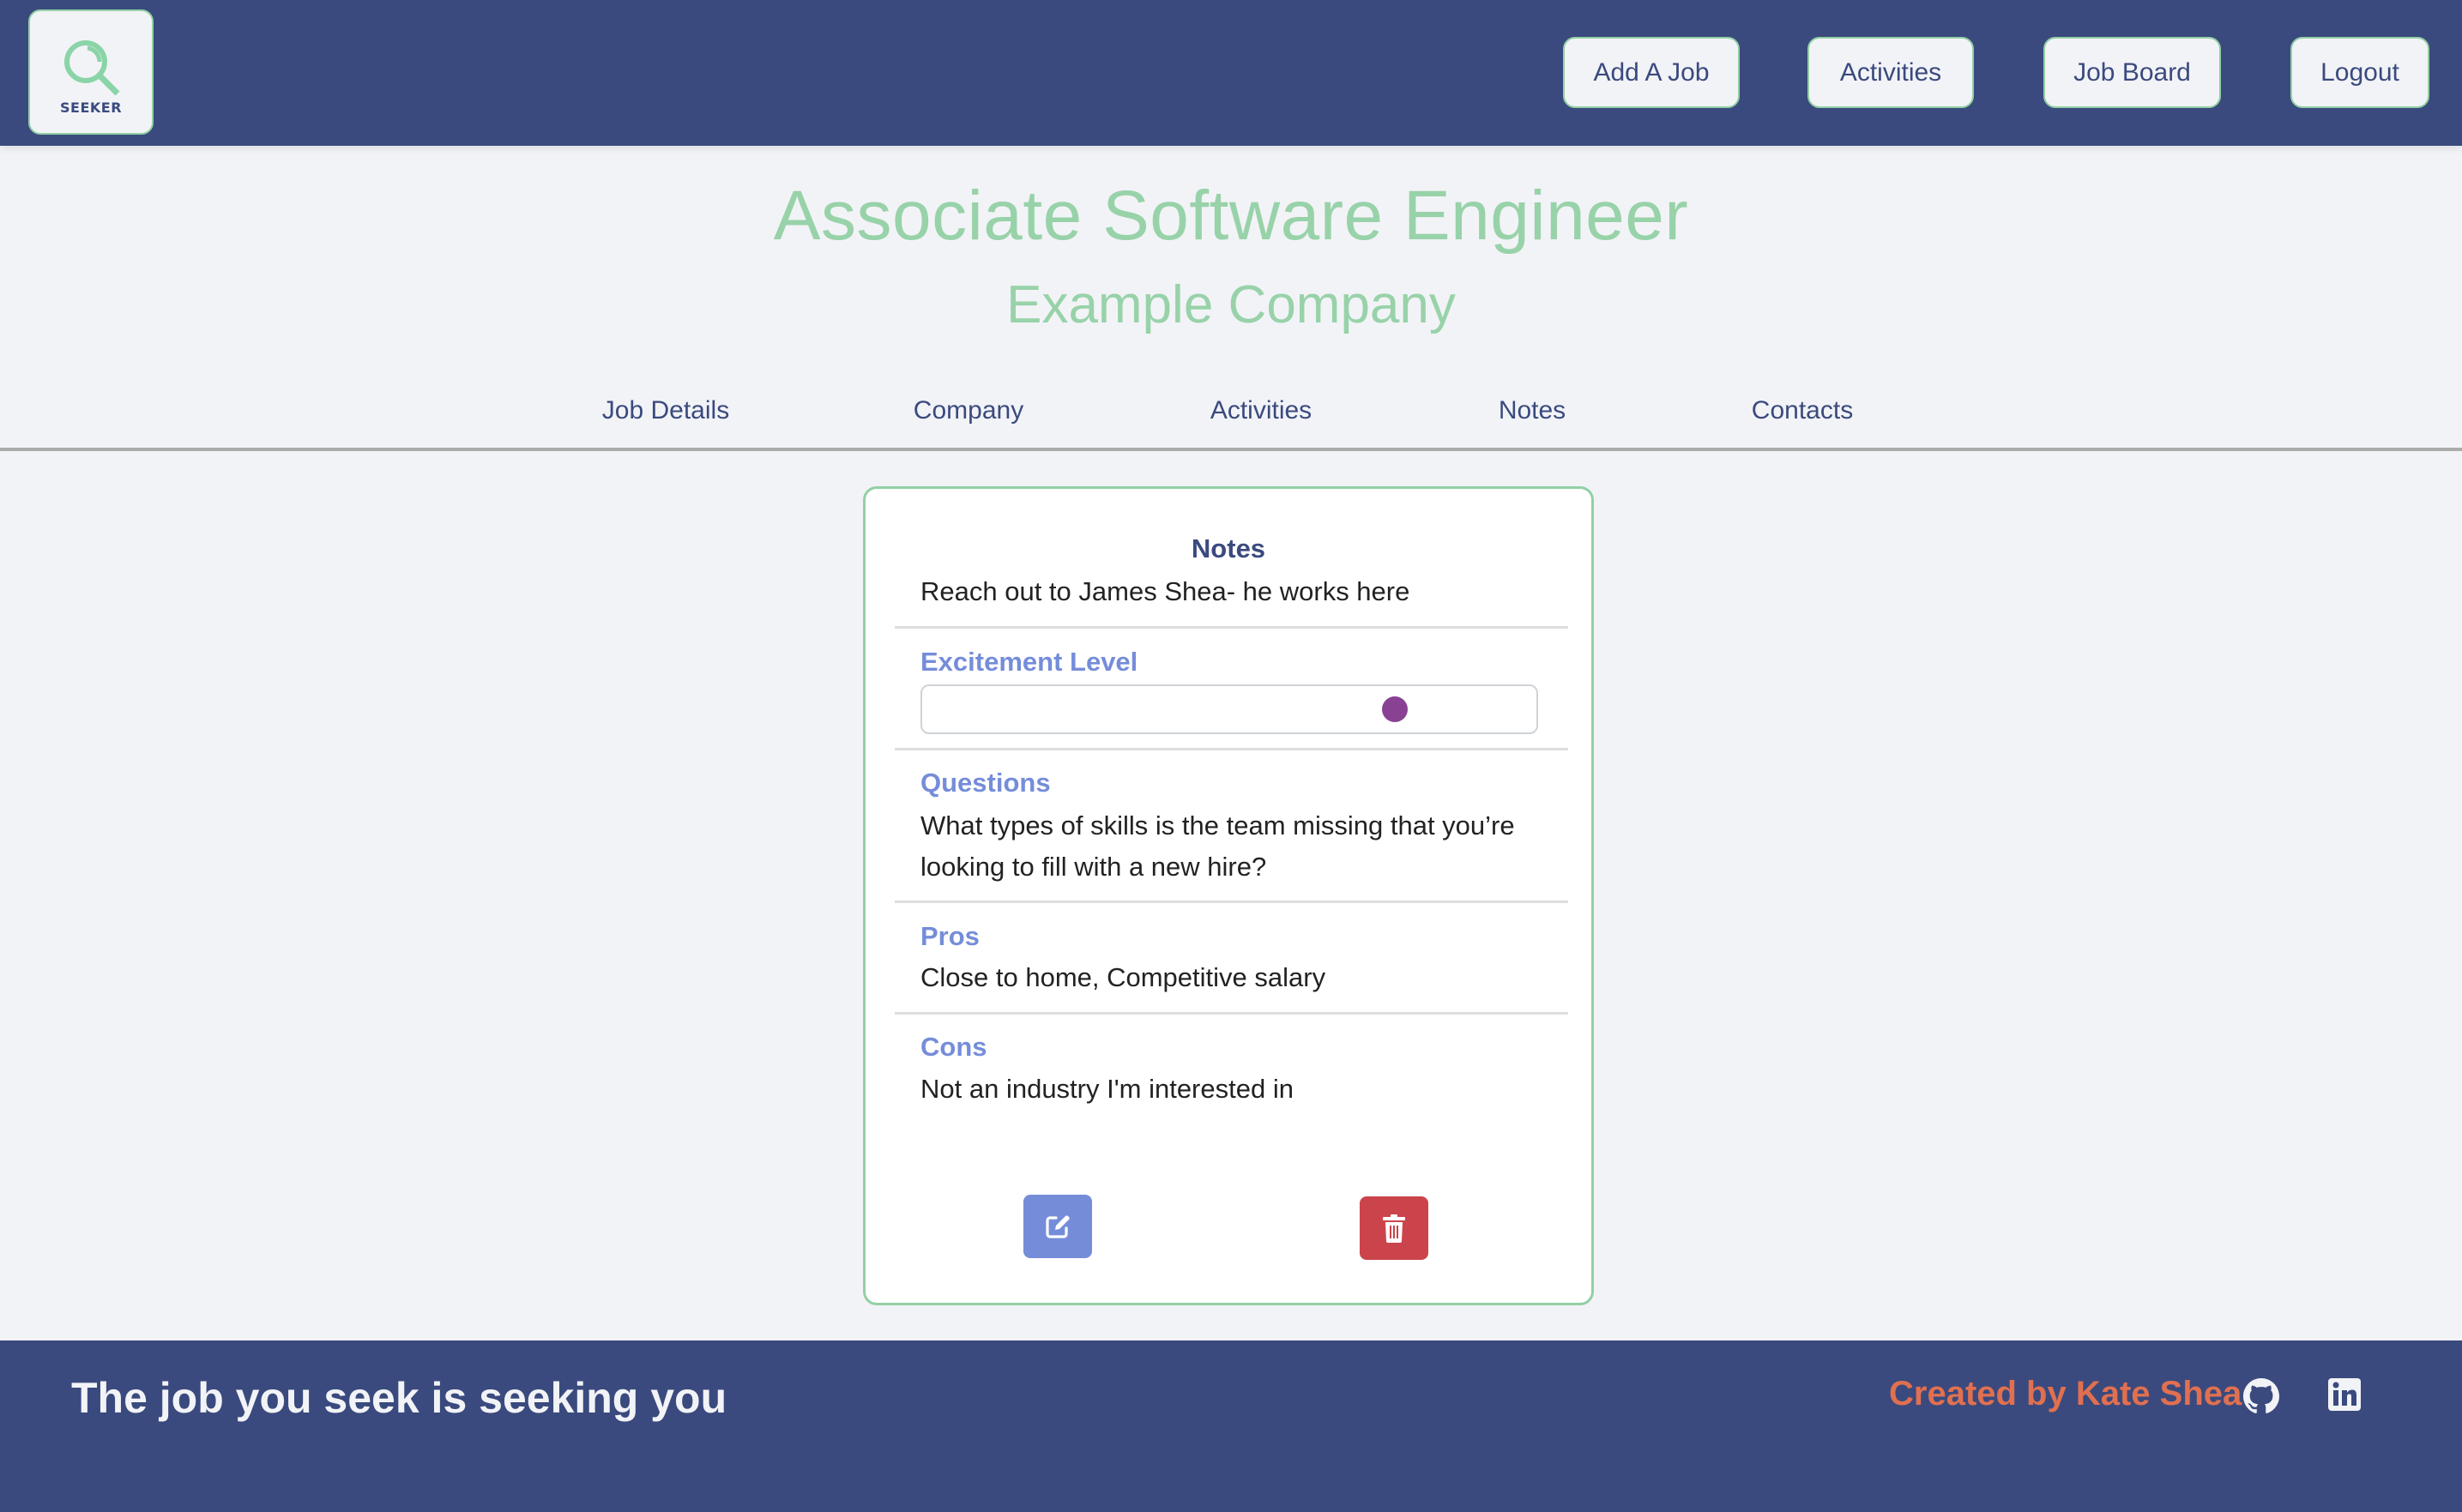 The image size is (2462, 1512). I want to click on pros-label: Pros, so click(950, 936).